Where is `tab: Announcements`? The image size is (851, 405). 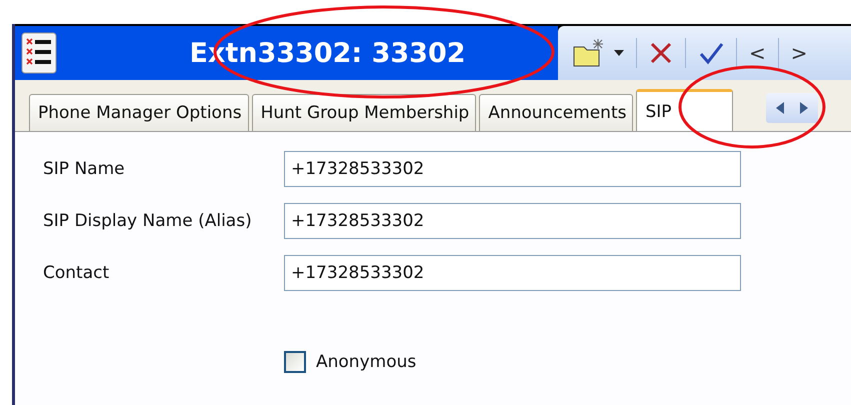
tab: Announcements is located at coordinates (556, 112).